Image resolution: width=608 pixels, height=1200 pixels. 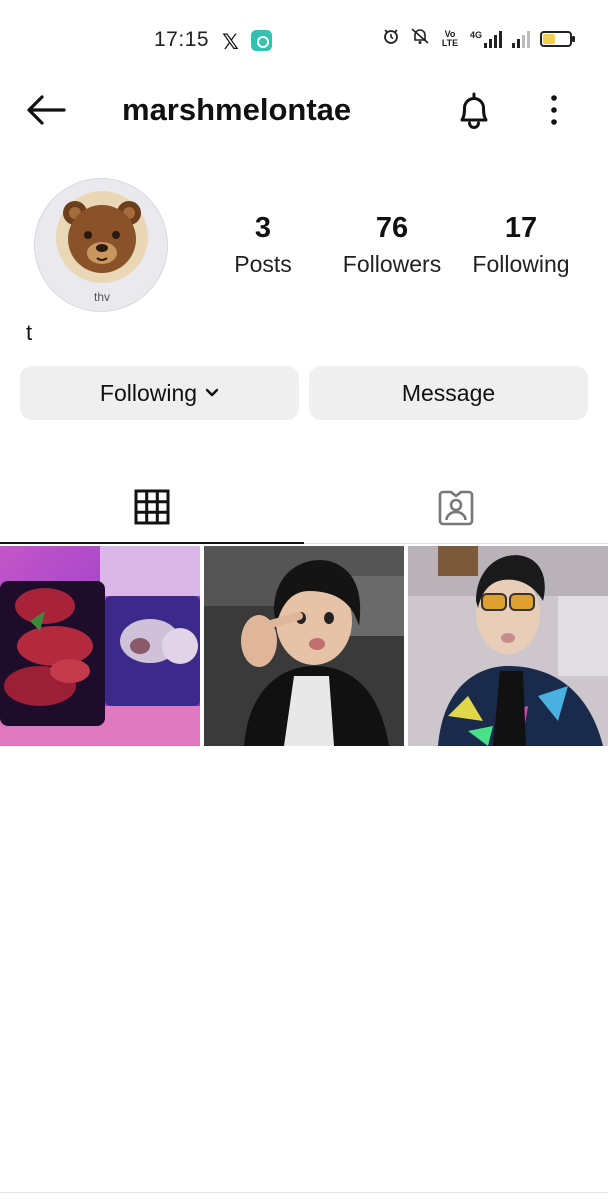 What do you see at coordinates (557, 38) in the screenshot?
I see `battery-icon` at bounding box center [557, 38].